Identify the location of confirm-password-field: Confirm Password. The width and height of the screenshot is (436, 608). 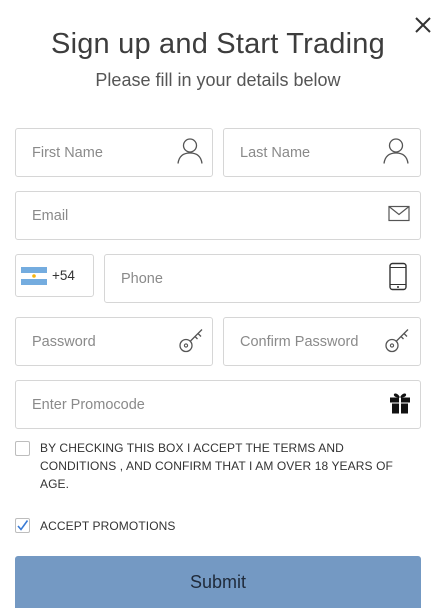
(322, 341).